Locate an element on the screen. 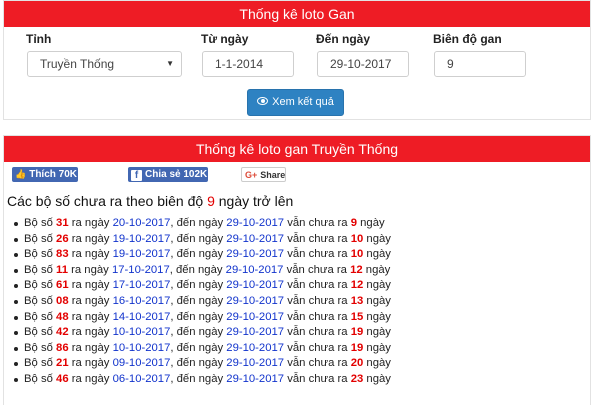 This screenshot has width=600, height=405. facebook-share-button: f Chia sẻ 102K is located at coordinates (168, 174).